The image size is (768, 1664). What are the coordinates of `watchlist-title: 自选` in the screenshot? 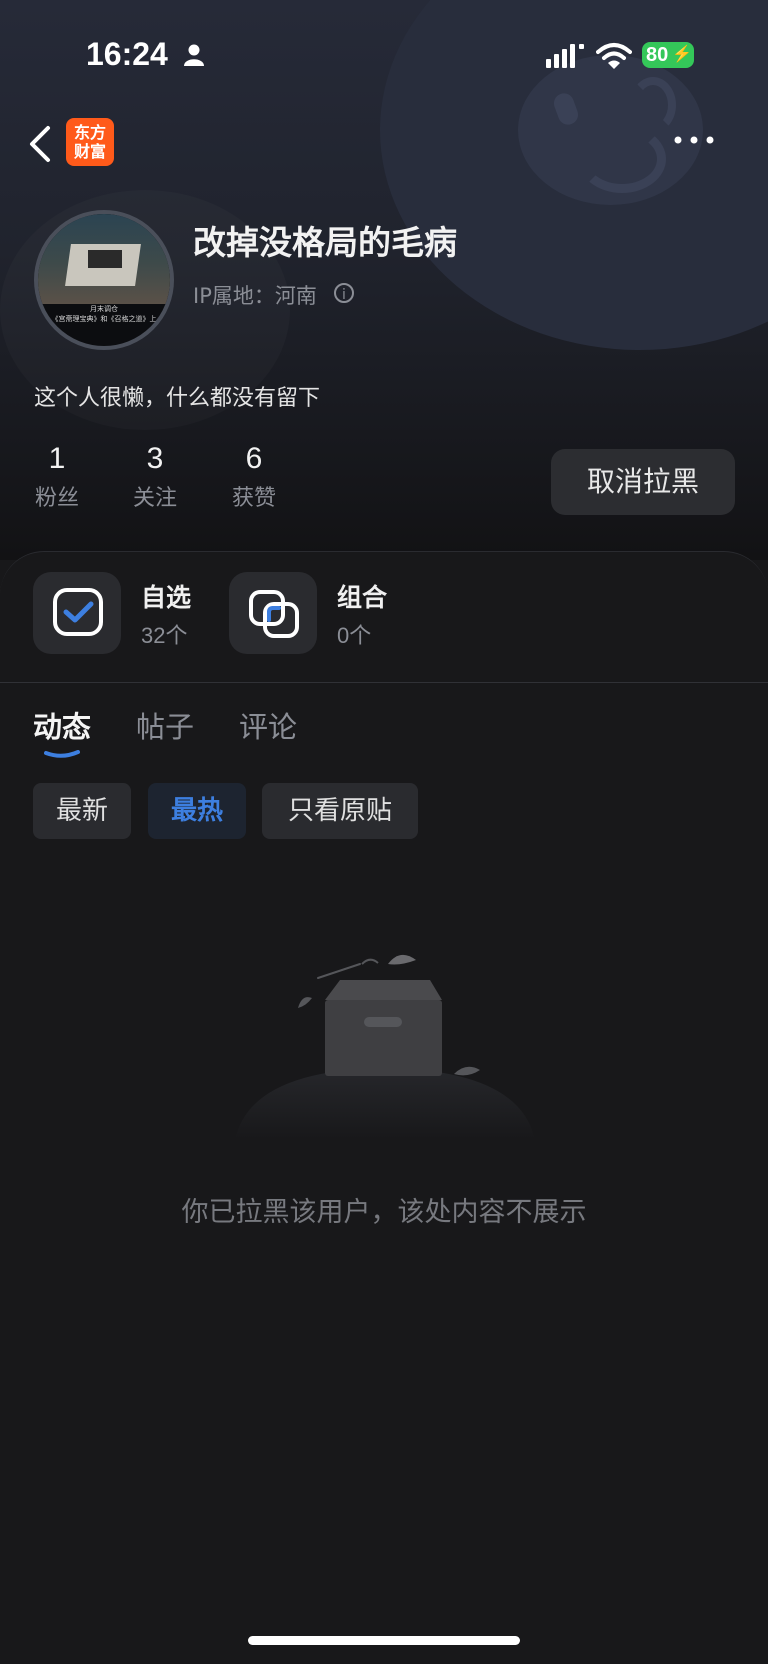 It's located at (166, 596).